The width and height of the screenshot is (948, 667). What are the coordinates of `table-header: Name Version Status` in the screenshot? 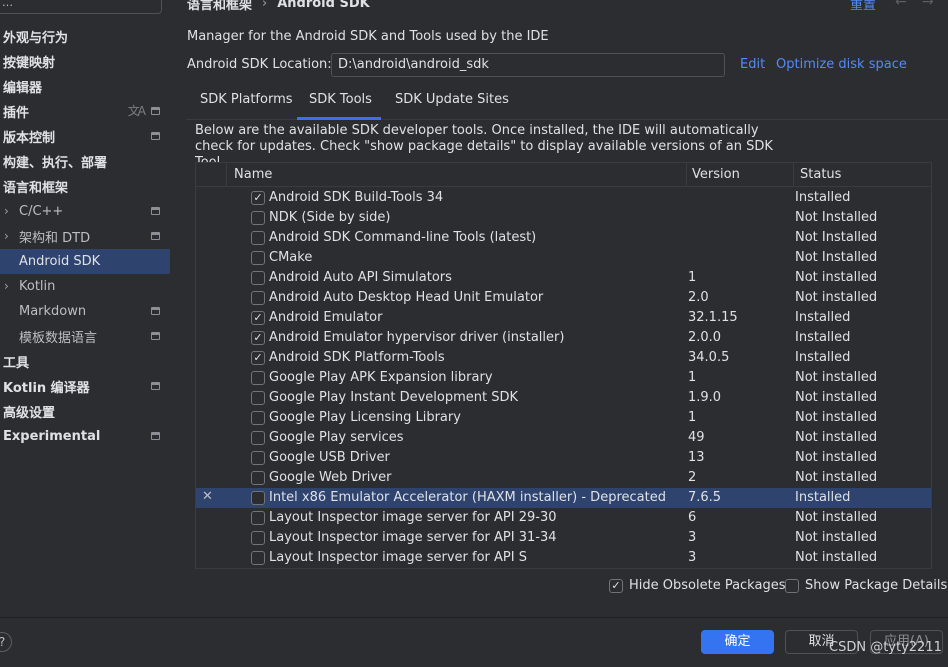 It's located at (563, 175).